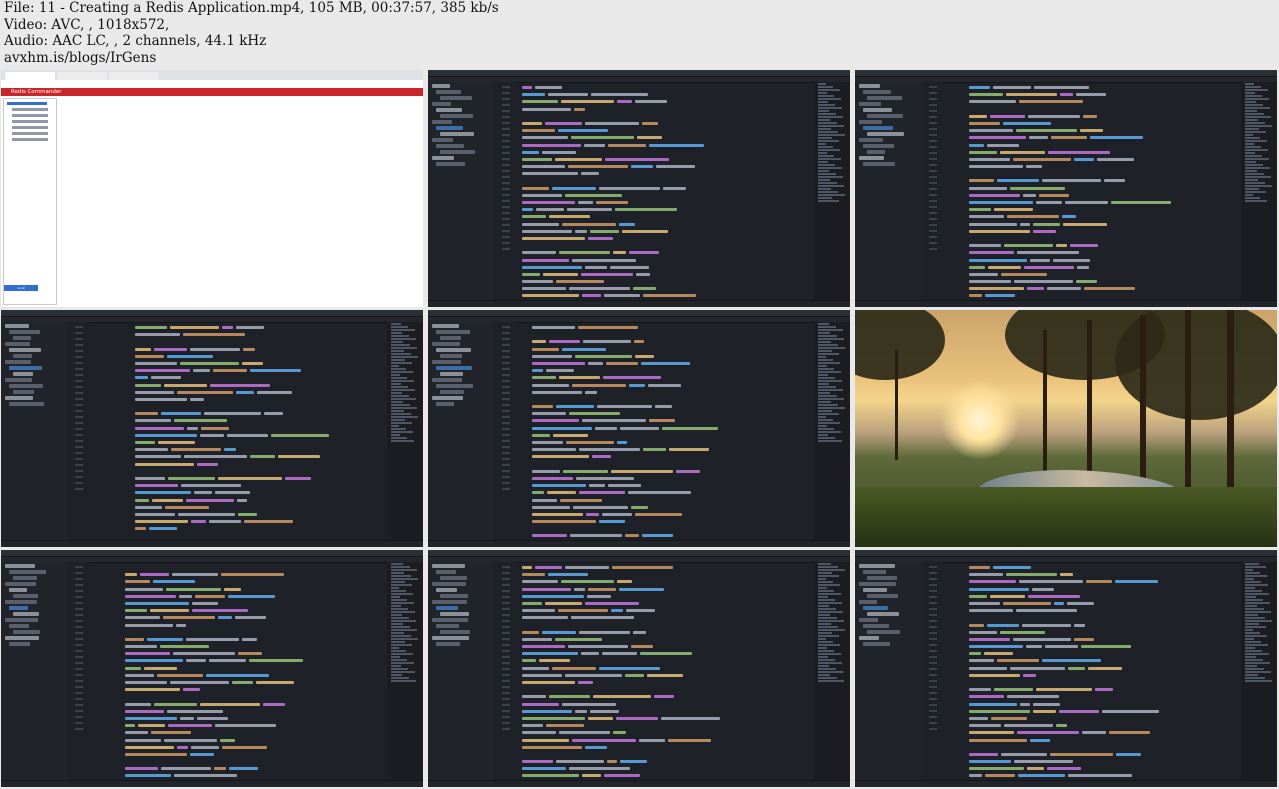 The height and width of the screenshot is (789, 1279). I want to click on source-link: avxhm.is/blogs/IrGens, so click(641, 58).